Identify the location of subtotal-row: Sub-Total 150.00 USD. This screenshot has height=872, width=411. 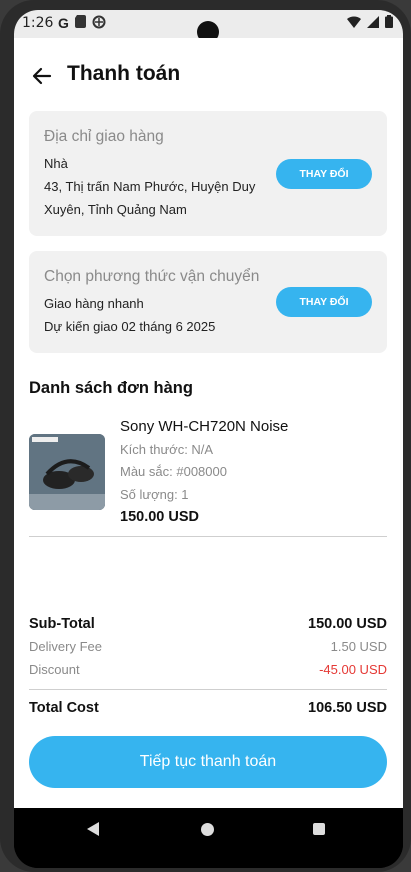
(208, 626).